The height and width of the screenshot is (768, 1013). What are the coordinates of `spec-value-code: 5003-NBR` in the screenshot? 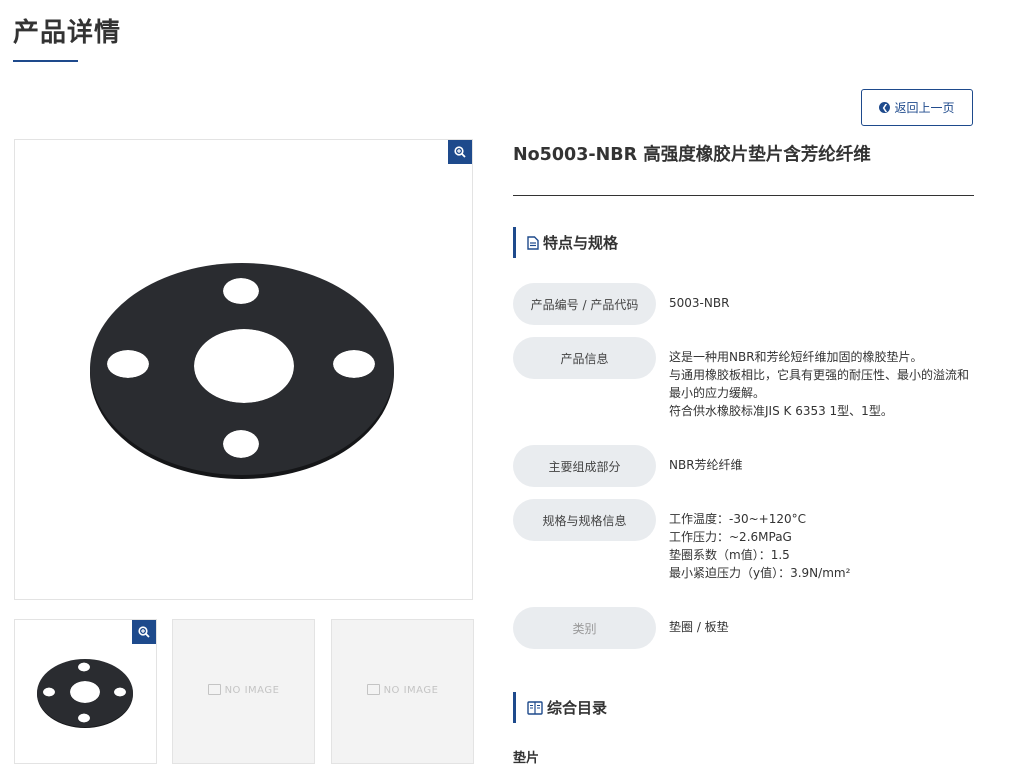 It's located at (699, 303).